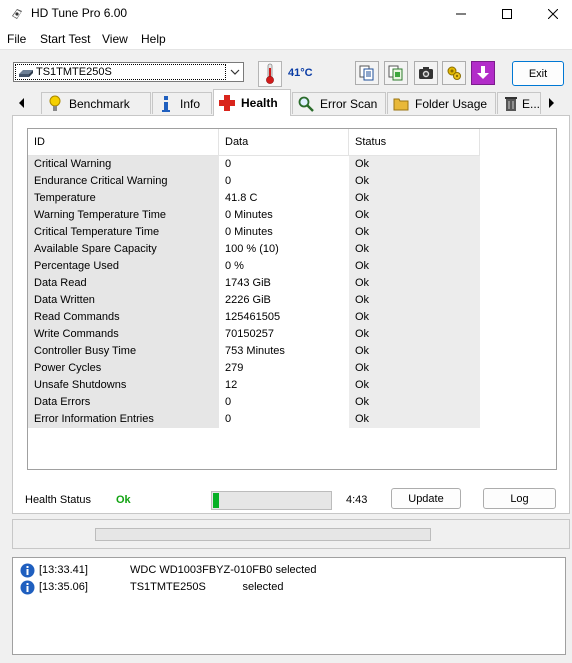  Describe the element at coordinates (401, 104) in the screenshot. I see `folder-icon` at that location.